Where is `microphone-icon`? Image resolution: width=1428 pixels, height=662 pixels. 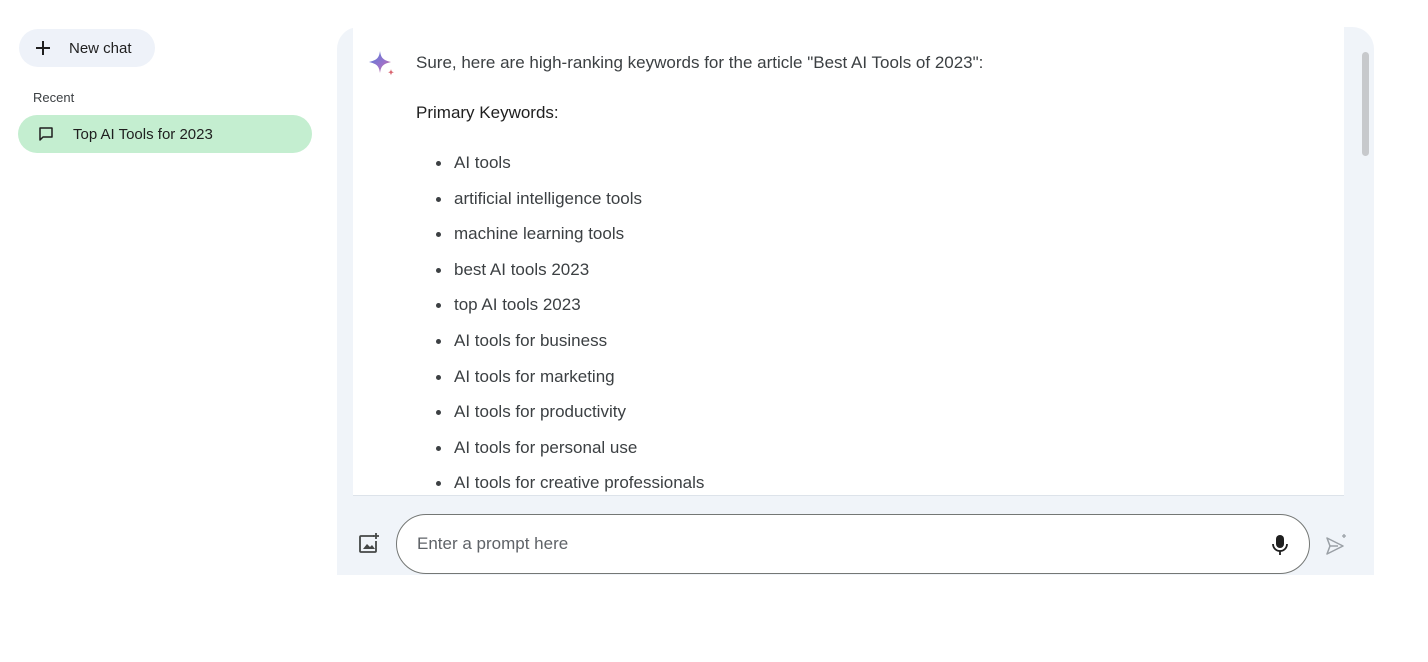
microphone-icon is located at coordinates (1280, 545).